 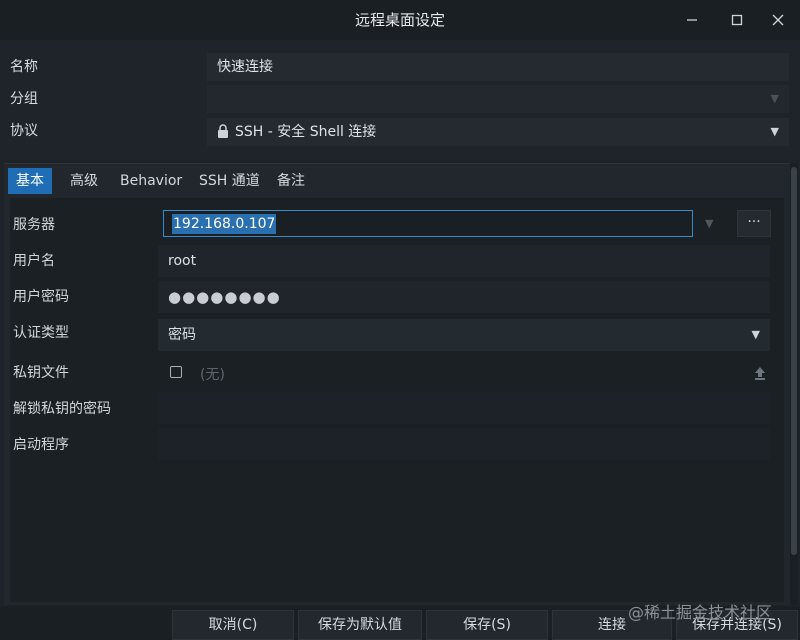 What do you see at coordinates (30, 181) in the screenshot?
I see `tab-basic: 基本` at bounding box center [30, 181].